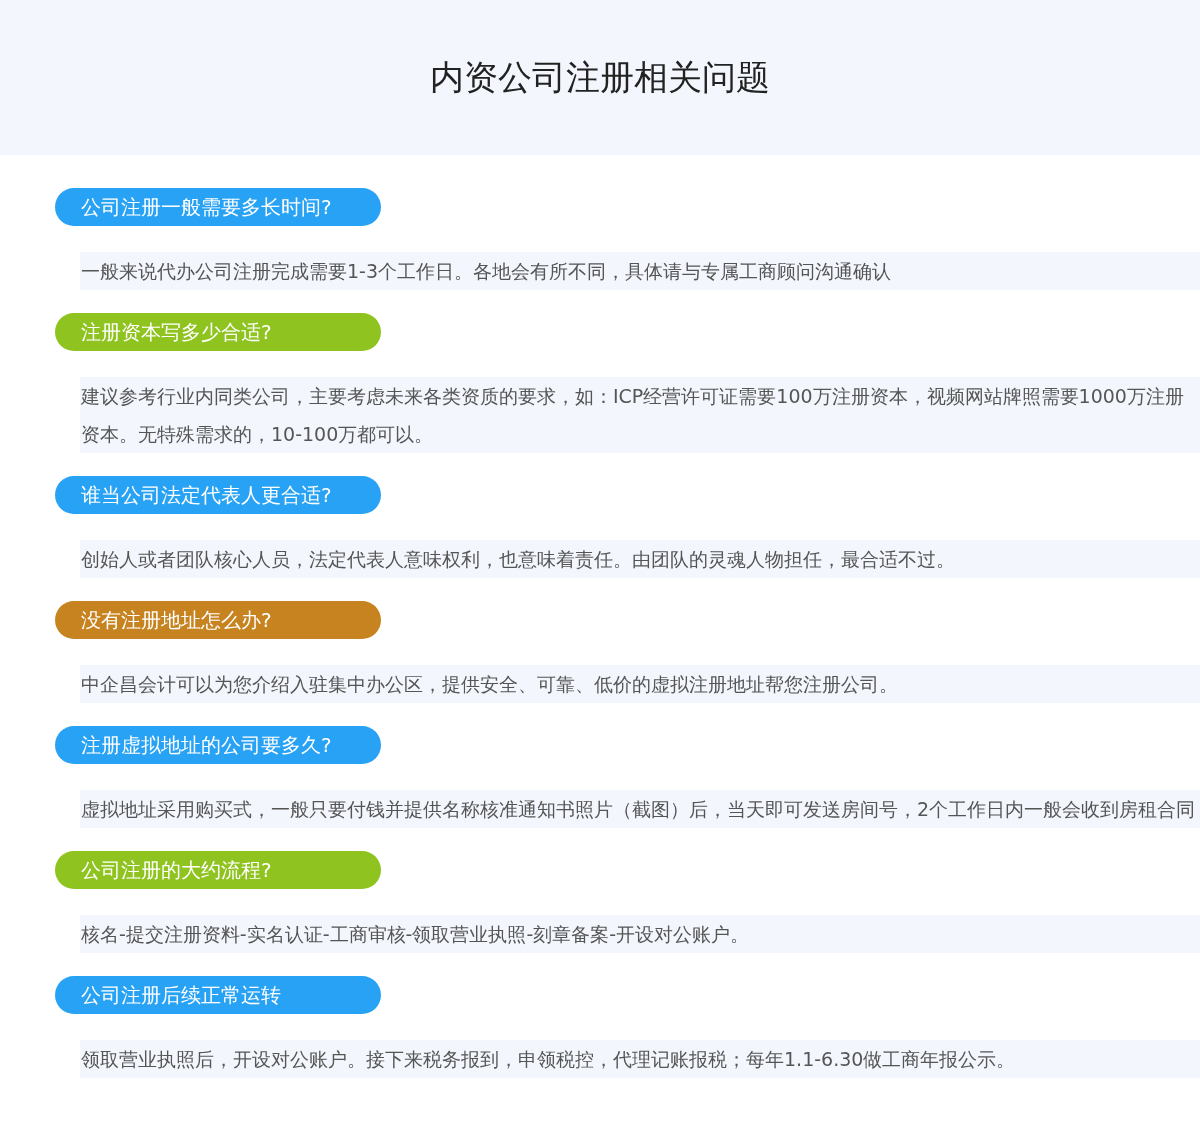 The image size is (1200, 1129). Describe the element at coordinates (218, 870) in the screenshot. I see `question-label: 公司注册的大约流程?` at that location.